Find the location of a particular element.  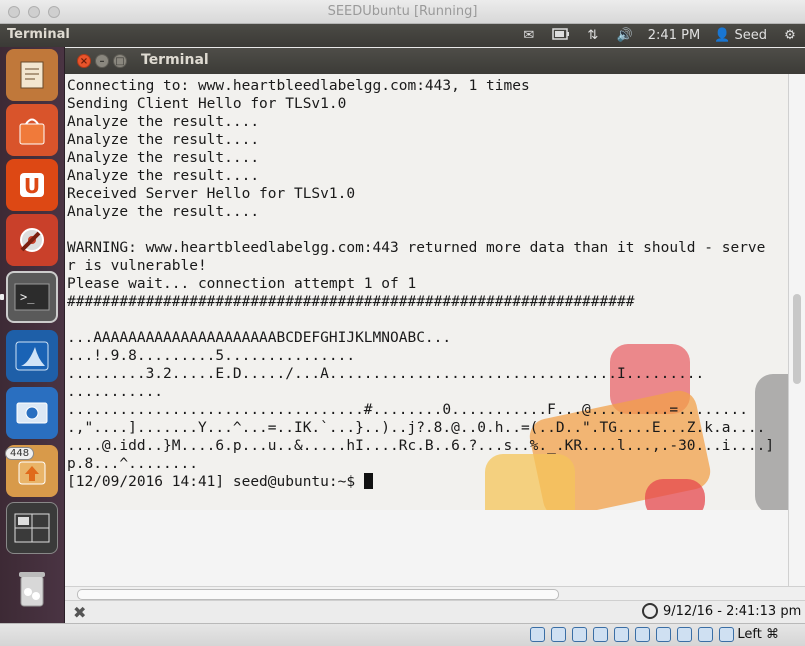

launcher-system-settings is located at coordinates (32, 240).